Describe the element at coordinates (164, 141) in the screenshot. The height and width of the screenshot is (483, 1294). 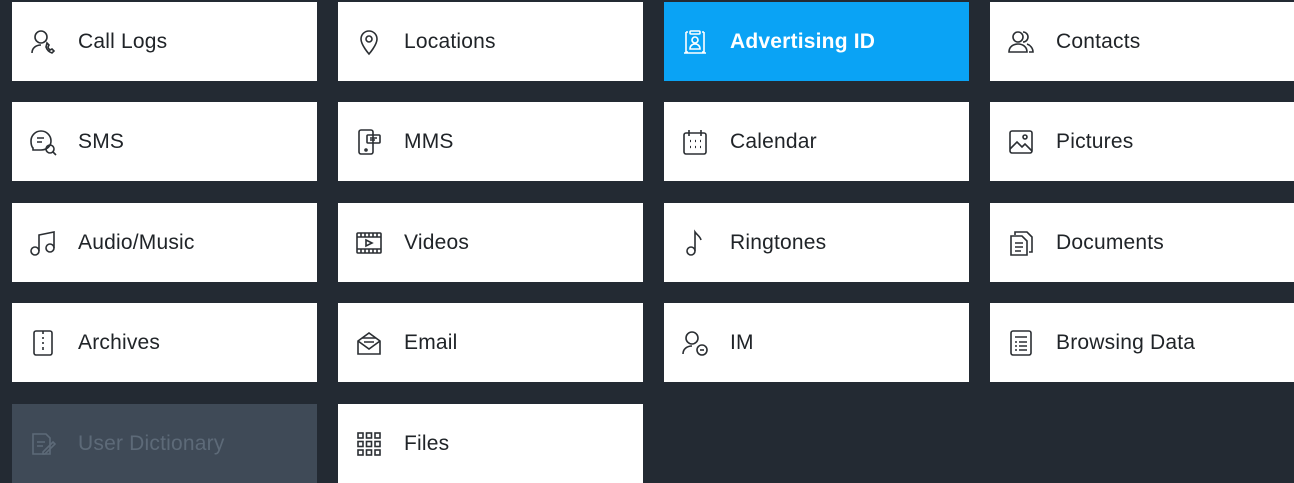
I see `tile-sms: SMS` at that location.